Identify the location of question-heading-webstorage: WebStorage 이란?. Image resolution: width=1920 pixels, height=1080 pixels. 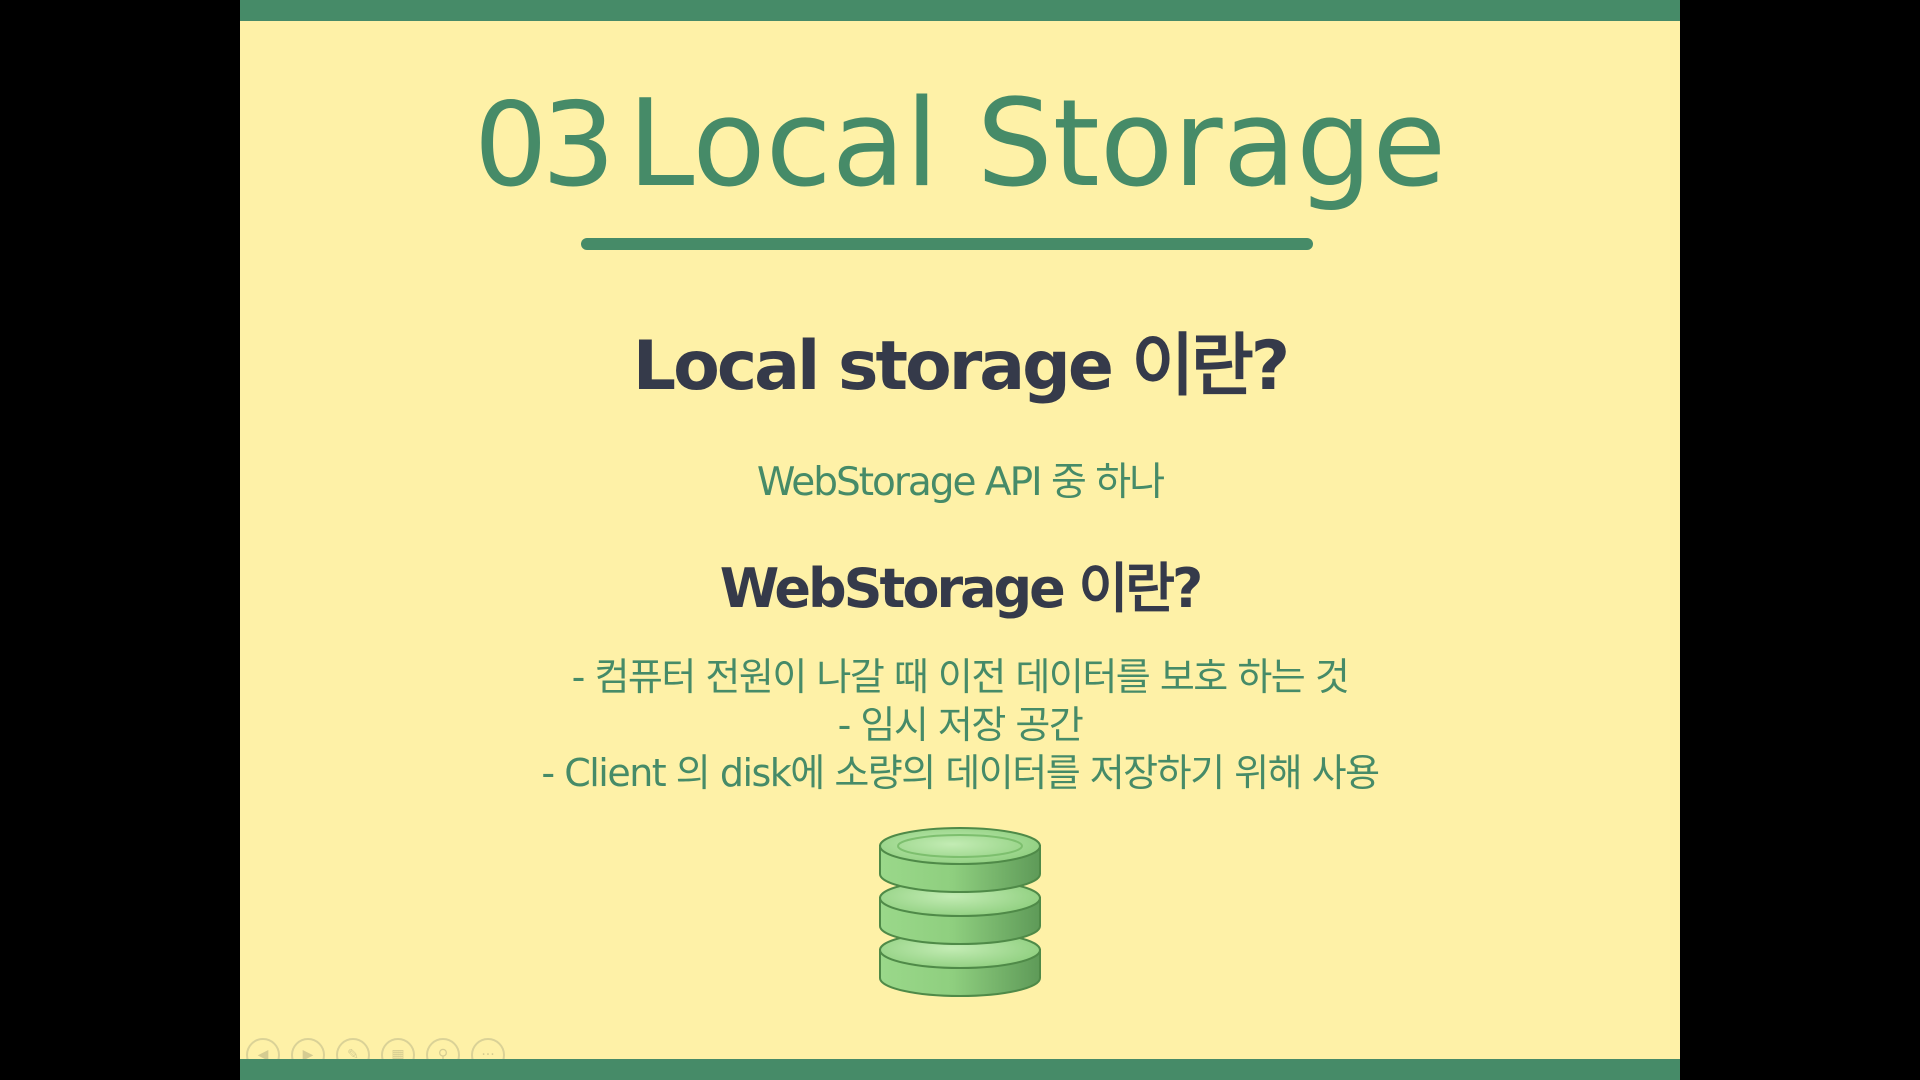
(961, 588).